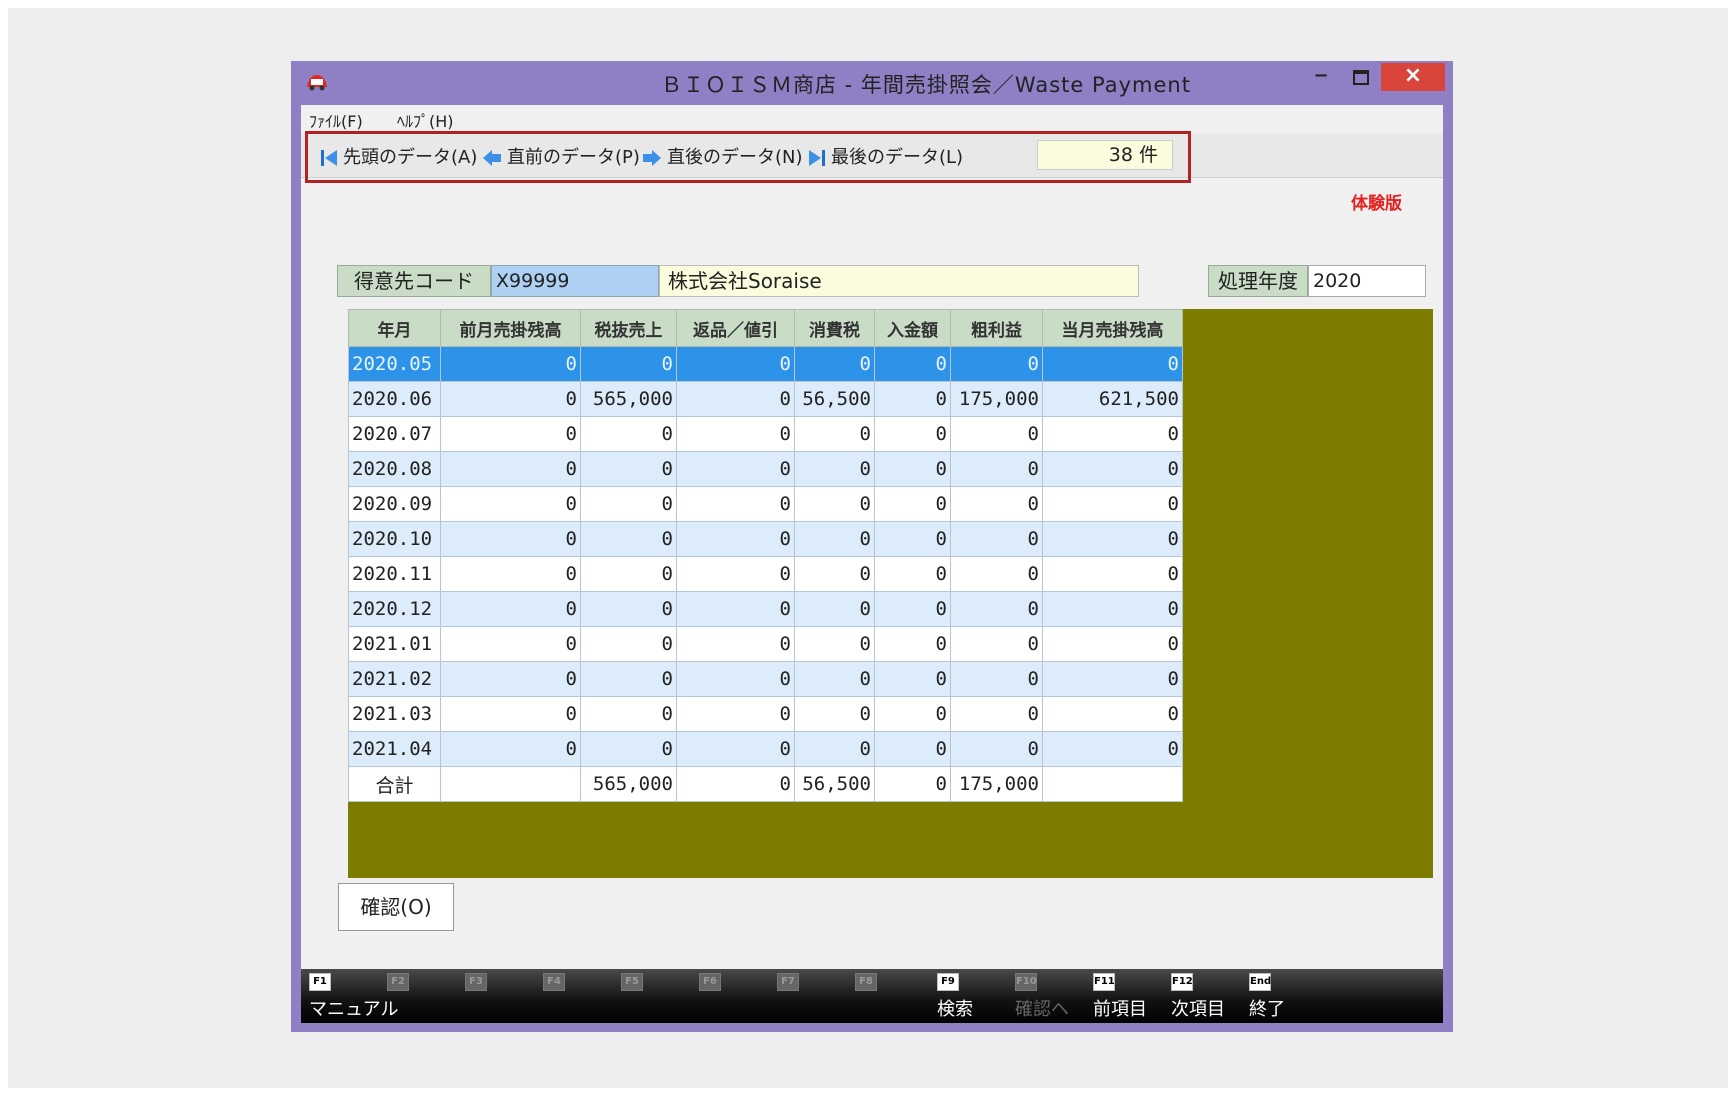 This screenshot has width=1736, height=1096. Describe the element at coordinates (394, 644) in the screenshot. I see `month-cell: 2021.01` at that location.